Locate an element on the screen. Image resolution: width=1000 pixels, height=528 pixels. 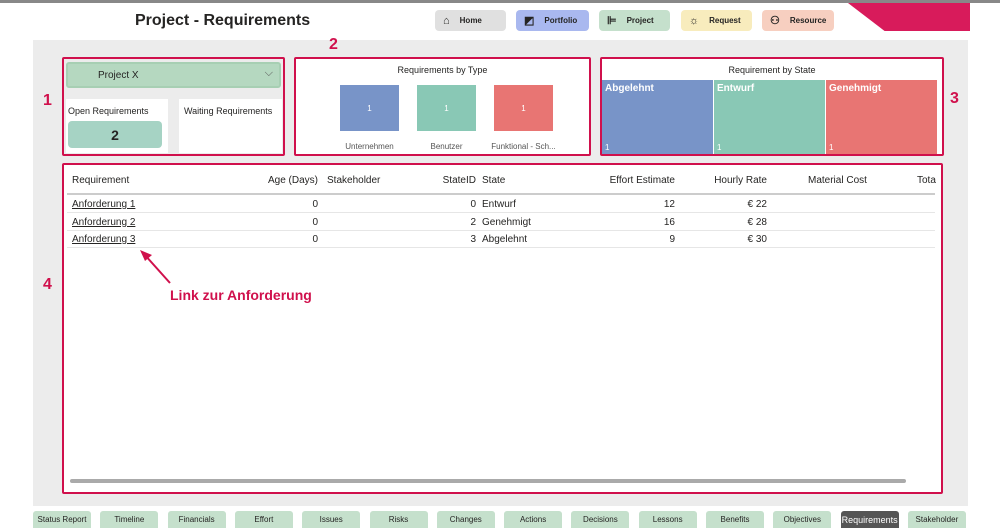
treemap-tile: Abgelehnt 1 is located at coordinates (657, 117).